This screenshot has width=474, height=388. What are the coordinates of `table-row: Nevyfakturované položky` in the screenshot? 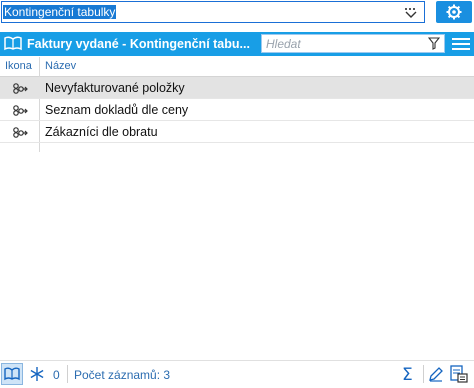 It's located at (237, 88).